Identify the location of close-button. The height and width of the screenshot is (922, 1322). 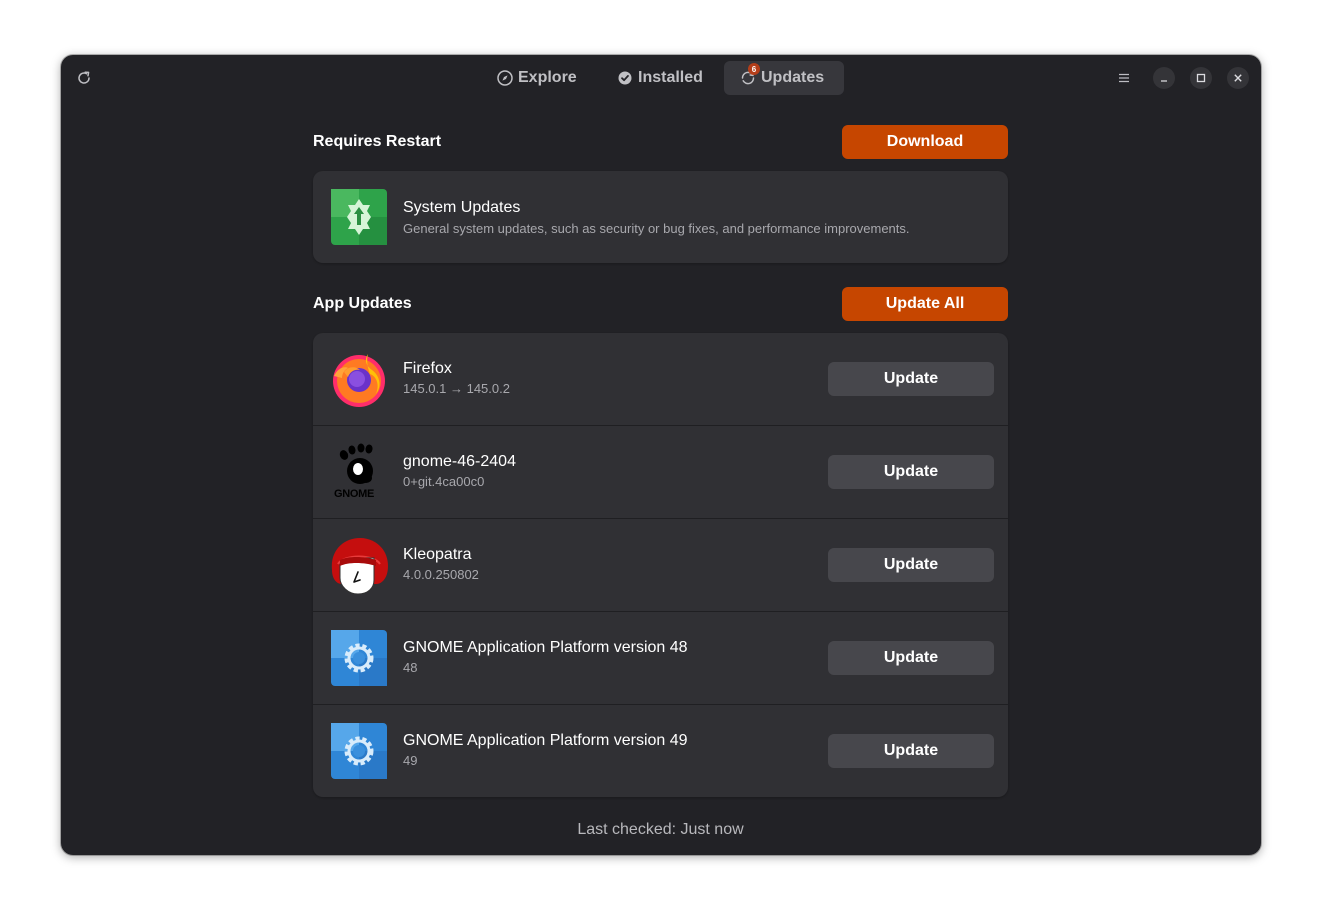
(1238, 78).